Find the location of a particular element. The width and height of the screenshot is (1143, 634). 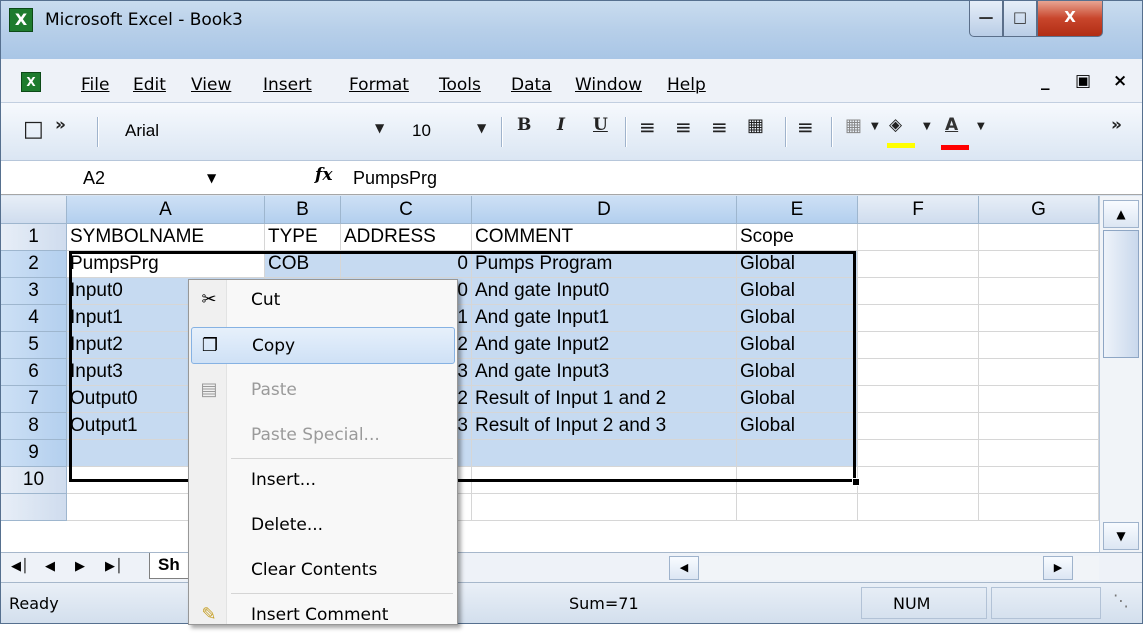

new-document-icon: □ is located at coordinates (33, 132).